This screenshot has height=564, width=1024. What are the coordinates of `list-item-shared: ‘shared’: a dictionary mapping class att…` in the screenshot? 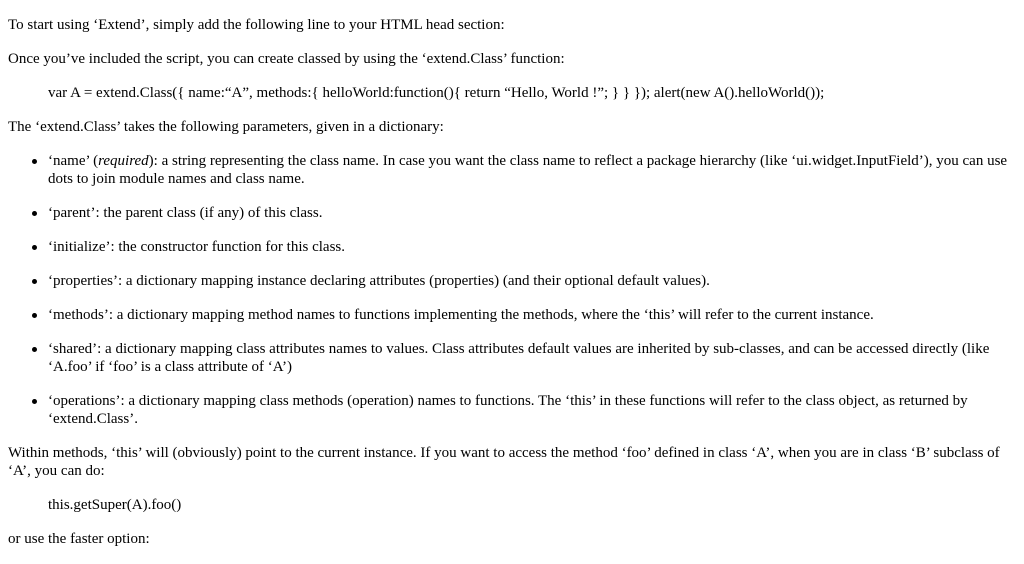 It's located at (524, 358).